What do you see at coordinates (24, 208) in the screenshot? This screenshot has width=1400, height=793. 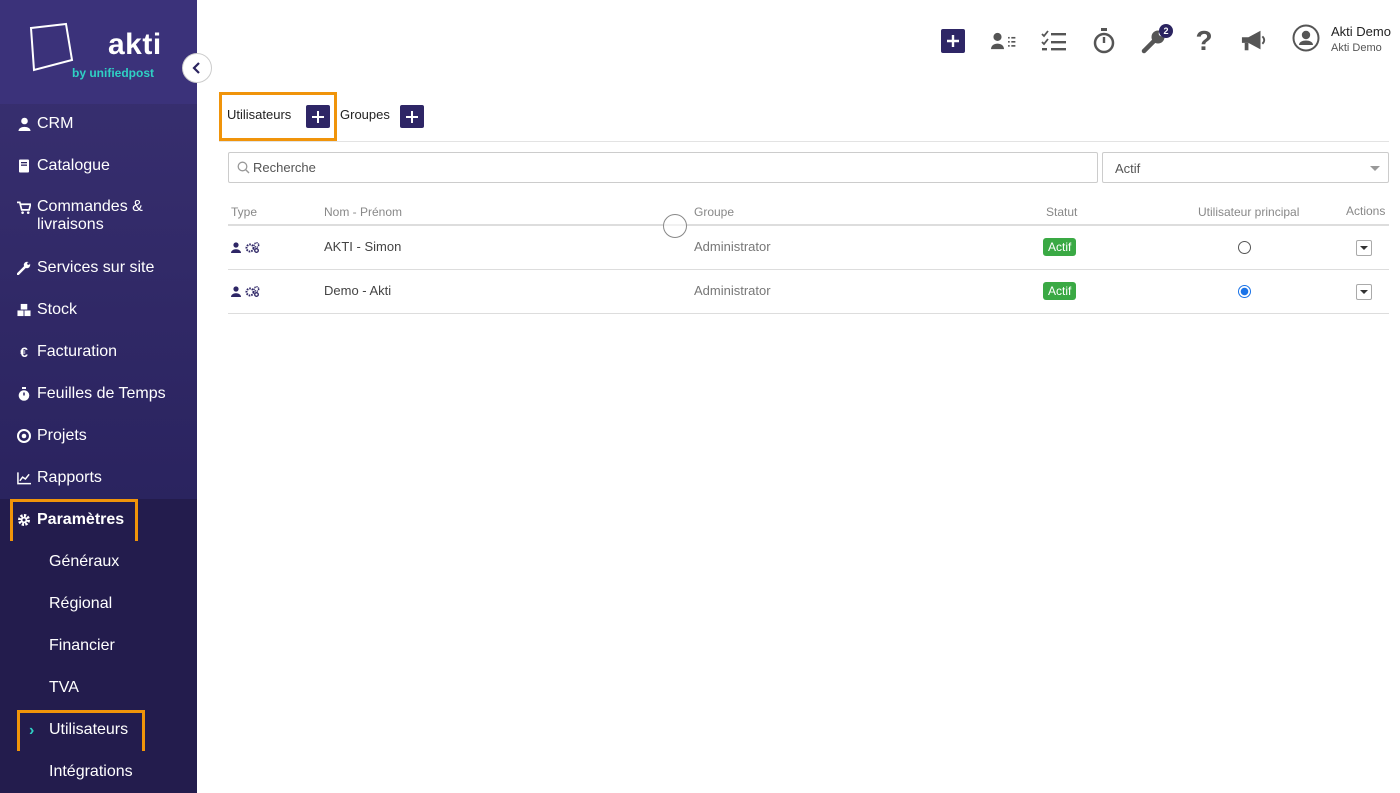 I see `cart-icon` at bounding box center [24, 208].